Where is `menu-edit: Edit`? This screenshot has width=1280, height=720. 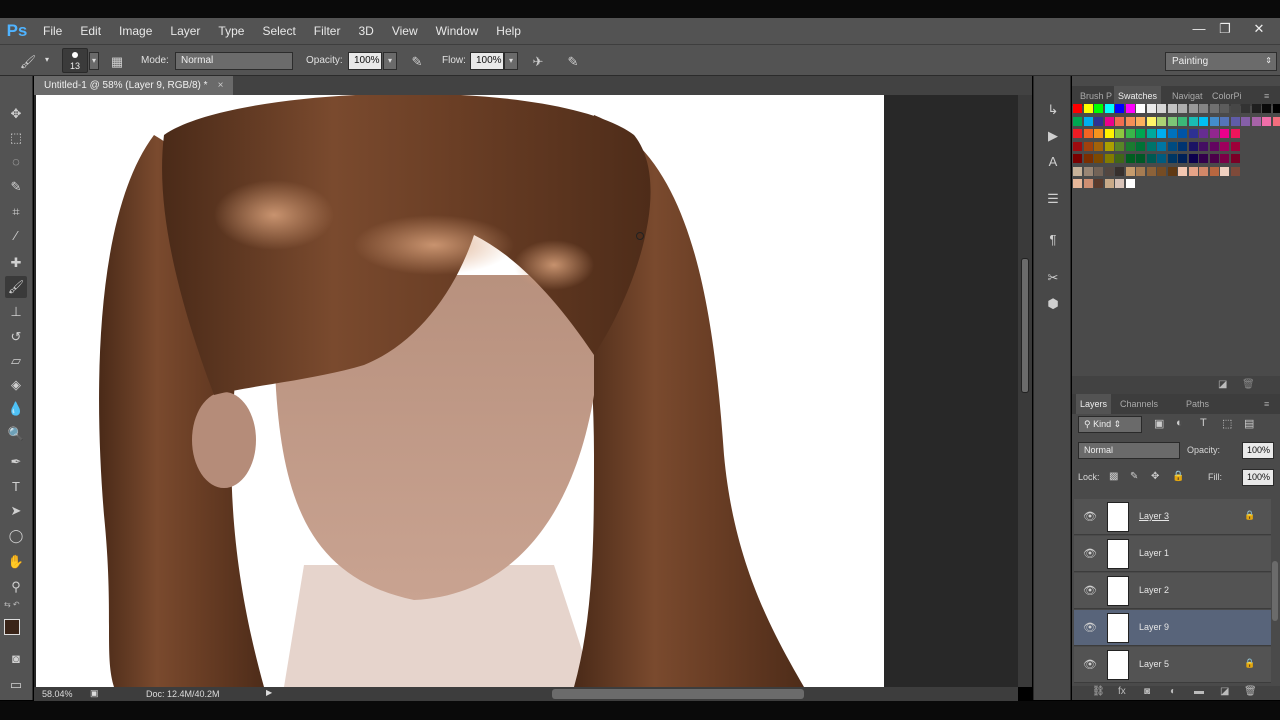 menu-edit: Edit is located at coordinates (90, 31).